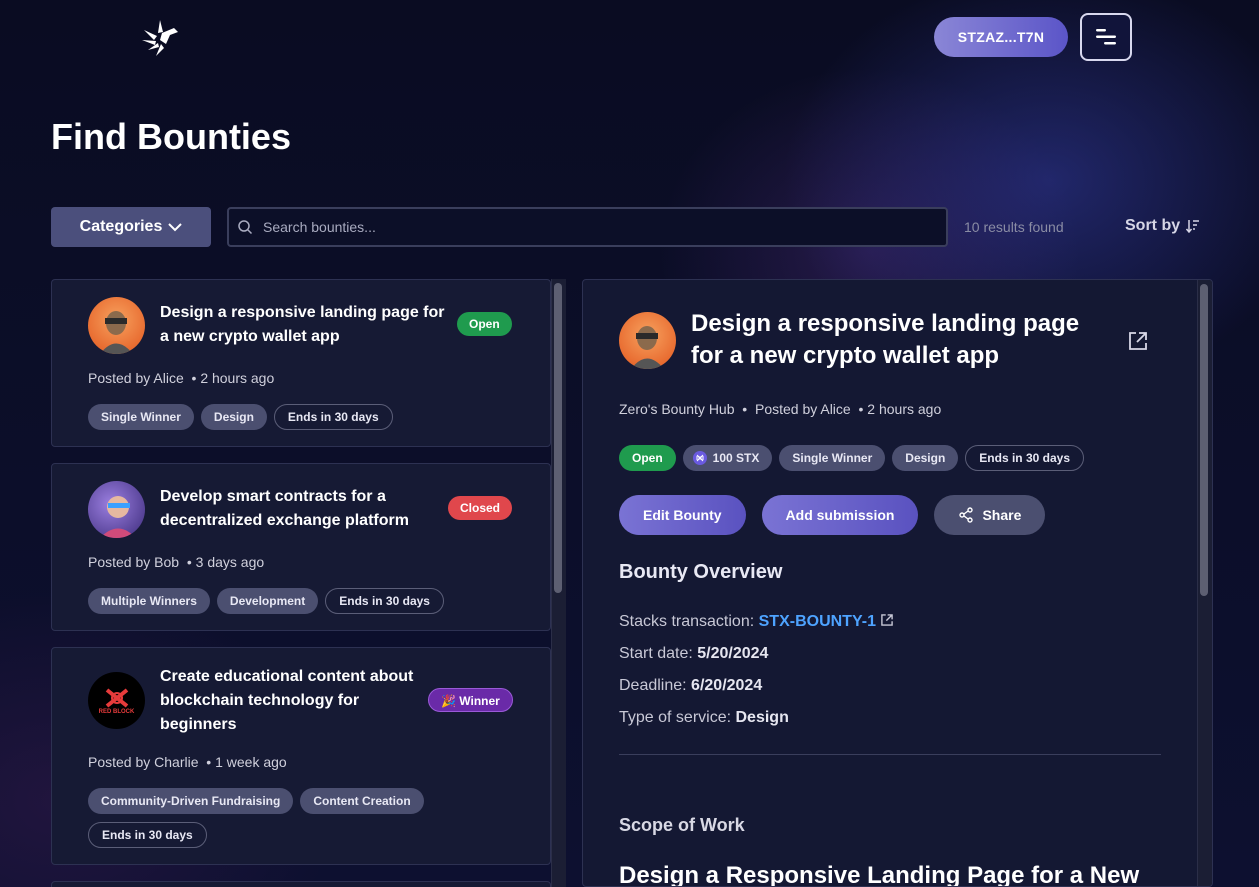 Image resolution: width=1259 pixels, height=887 pixels. Describe the element at coordinates (116, 700) in the screenshot. I see `avatar: RED BLOCK` at that location.